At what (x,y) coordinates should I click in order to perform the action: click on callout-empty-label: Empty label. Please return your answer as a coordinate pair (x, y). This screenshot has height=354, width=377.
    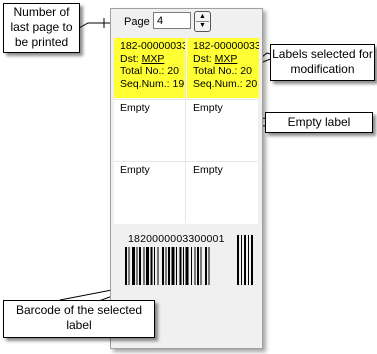
    Looking at the image, I should click on (319, 122).